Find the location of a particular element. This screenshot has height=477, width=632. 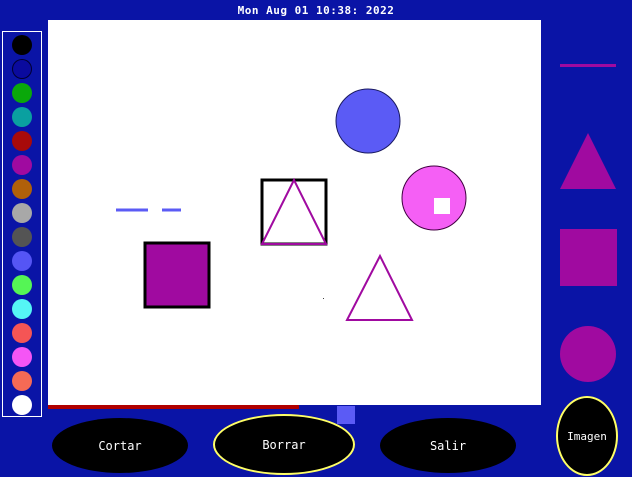

cortar-button: Cortar is located at coordinates (120, 445).